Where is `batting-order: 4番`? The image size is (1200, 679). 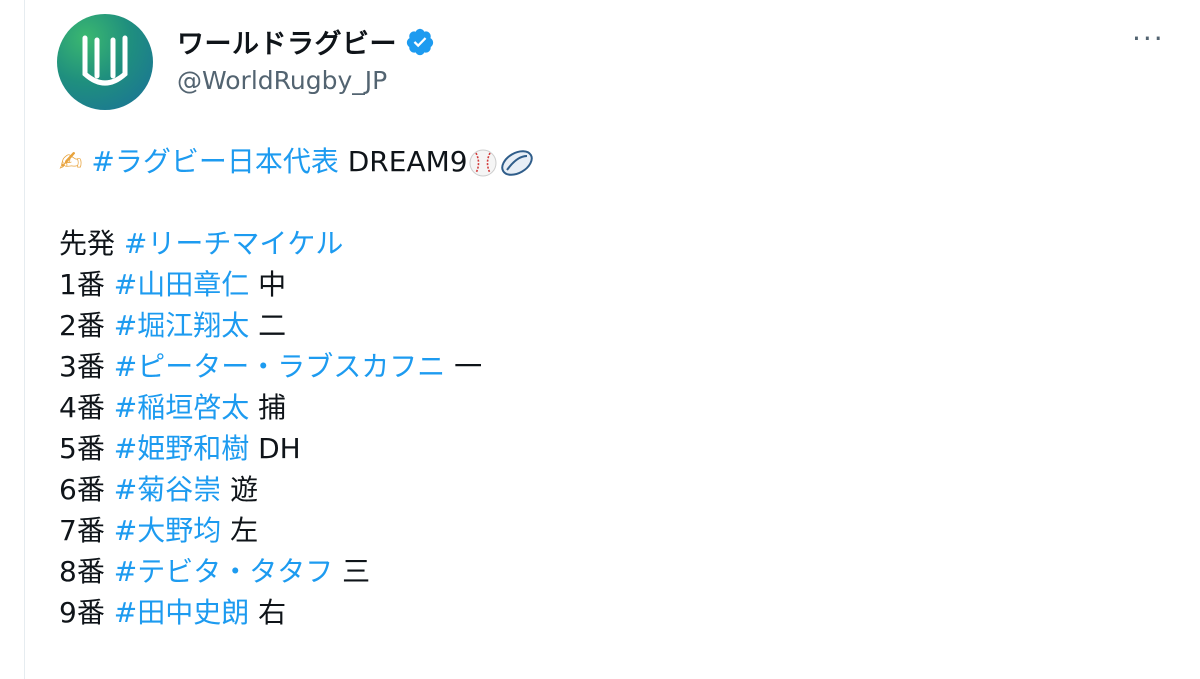
batting-order: 4番 is located at coordinates (82, 407).